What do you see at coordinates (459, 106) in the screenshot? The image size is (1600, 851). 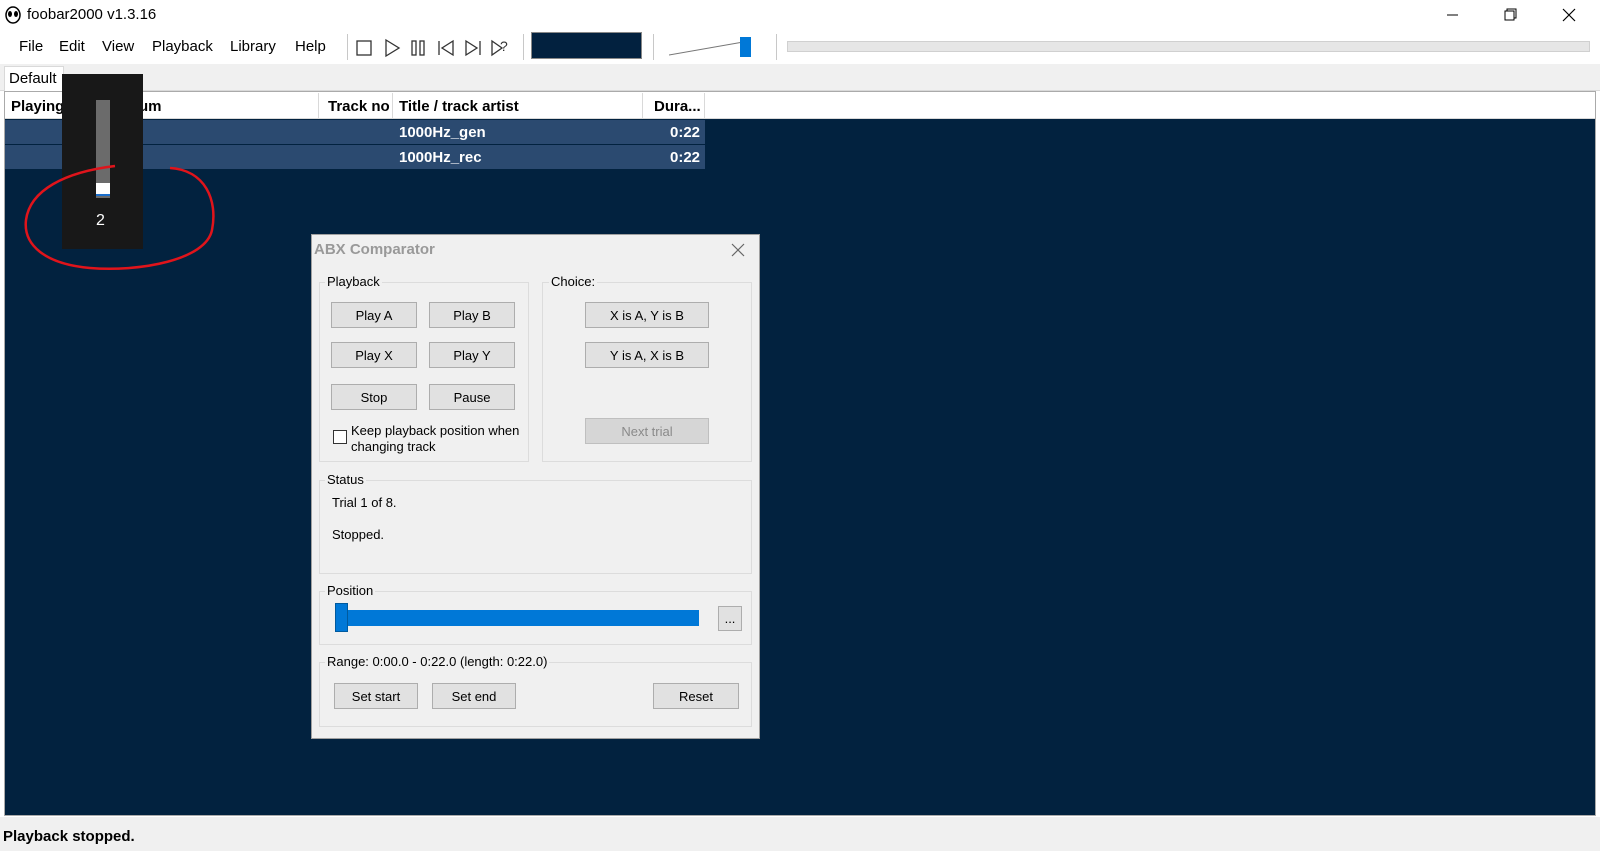 I see `column-title: Title / track artist` at bounding box center [459, 106].